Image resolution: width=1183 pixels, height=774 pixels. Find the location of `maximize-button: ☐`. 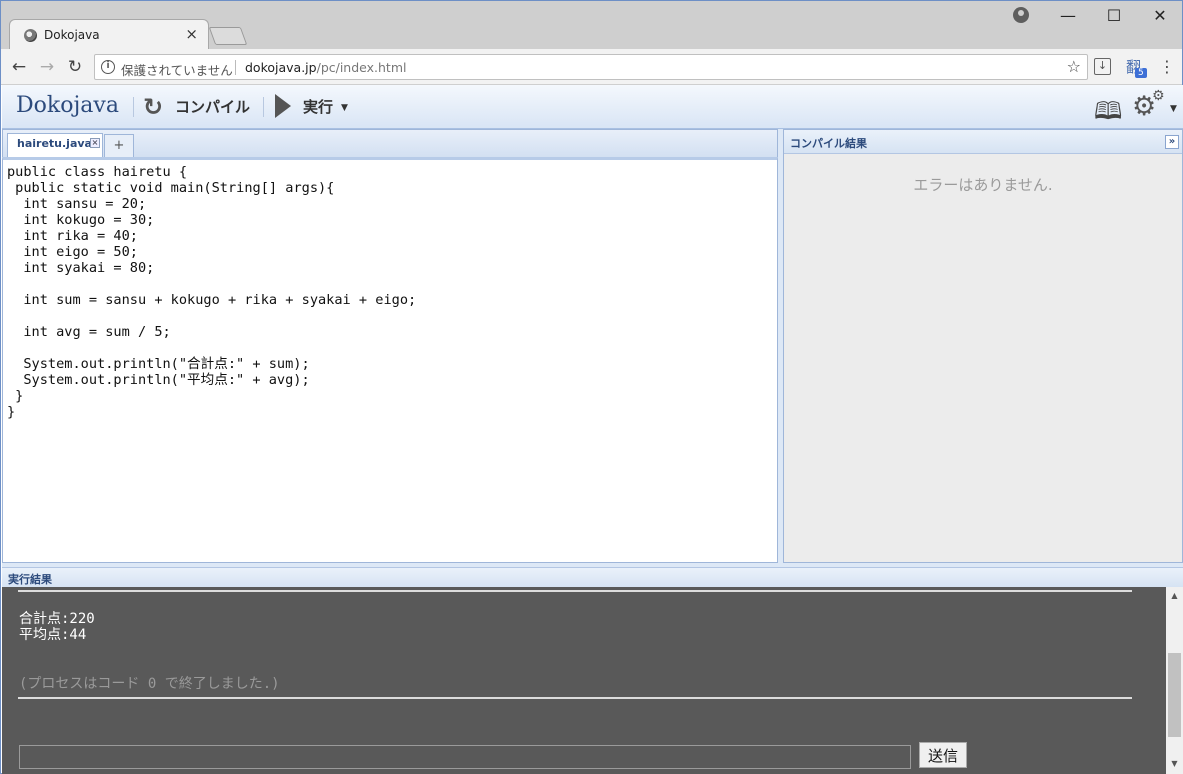

maximize-button: ☐ is located at coordinates (1114, 17).